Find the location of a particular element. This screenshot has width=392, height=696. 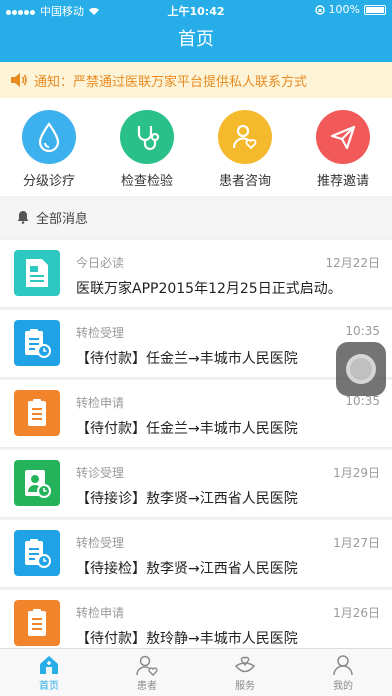

message-item: 转检受理 1月27日 【待接检】敖李贤→江西省人民医院 is located at coordinates (196, 554).